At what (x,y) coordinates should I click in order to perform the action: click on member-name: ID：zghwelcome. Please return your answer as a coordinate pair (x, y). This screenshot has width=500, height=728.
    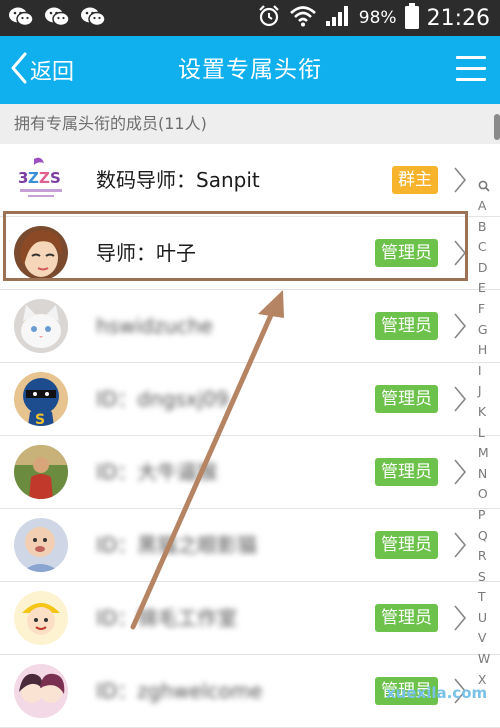
    Looking at the image, I should click on (179, 691).